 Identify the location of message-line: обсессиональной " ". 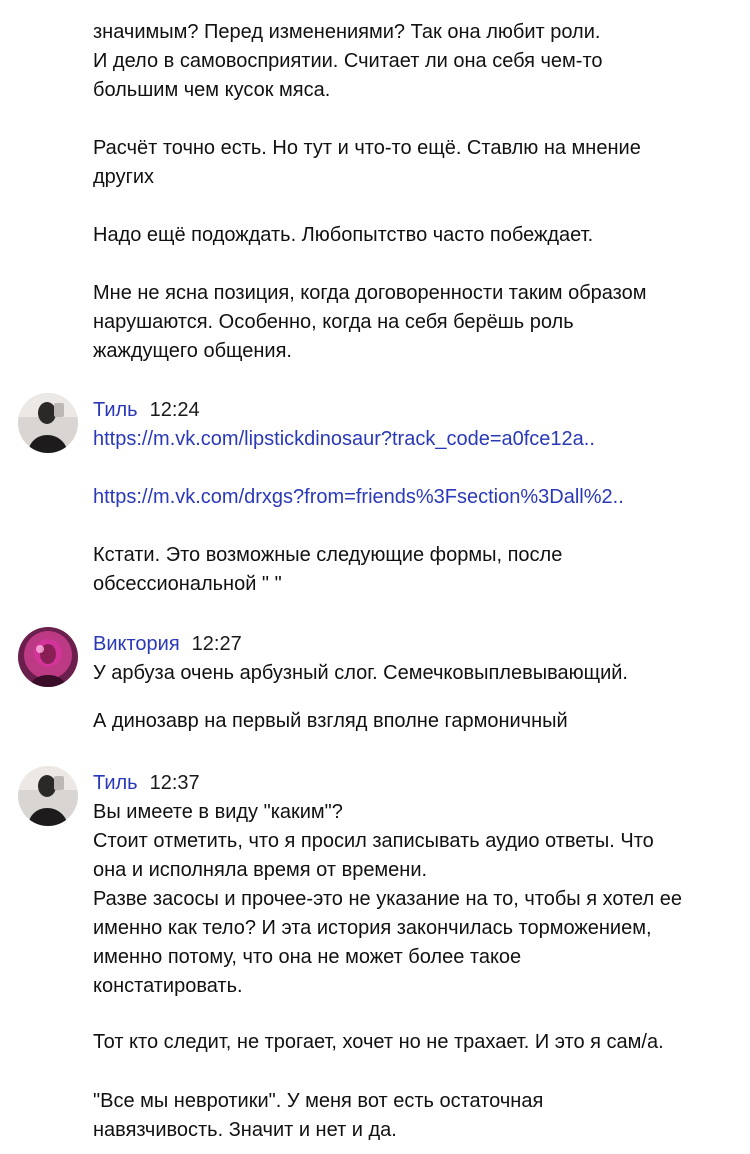
(187, 584).